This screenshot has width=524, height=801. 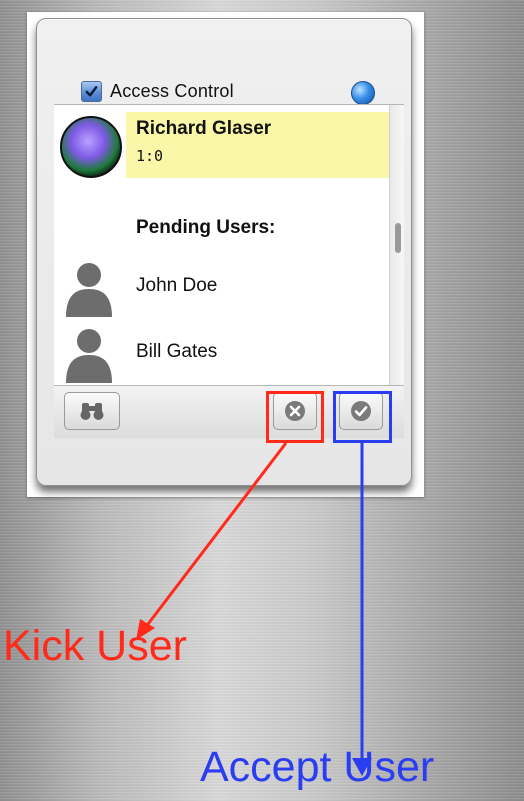 I want to click on accept-highlight-box, so click(x=362, y=417).